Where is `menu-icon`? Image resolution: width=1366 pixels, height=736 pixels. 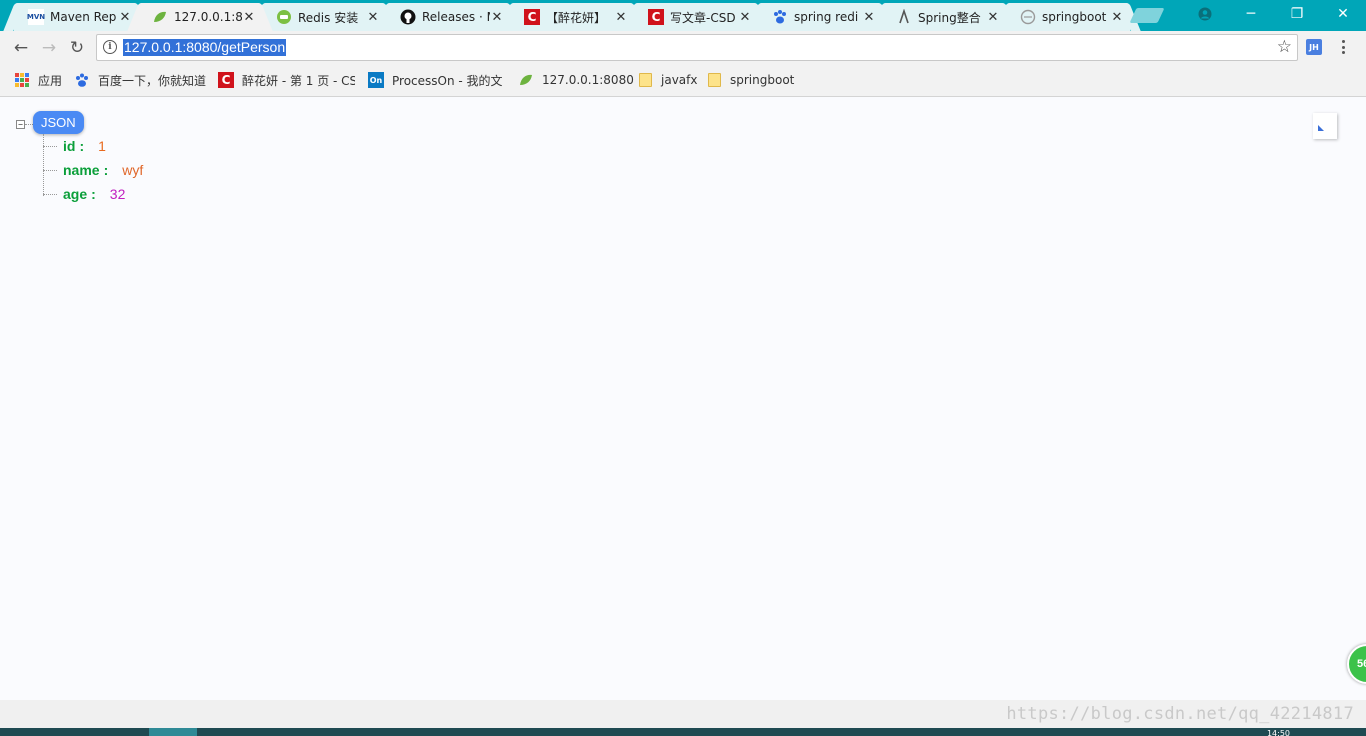
menu-icon is located at coordinates (1343, 47).